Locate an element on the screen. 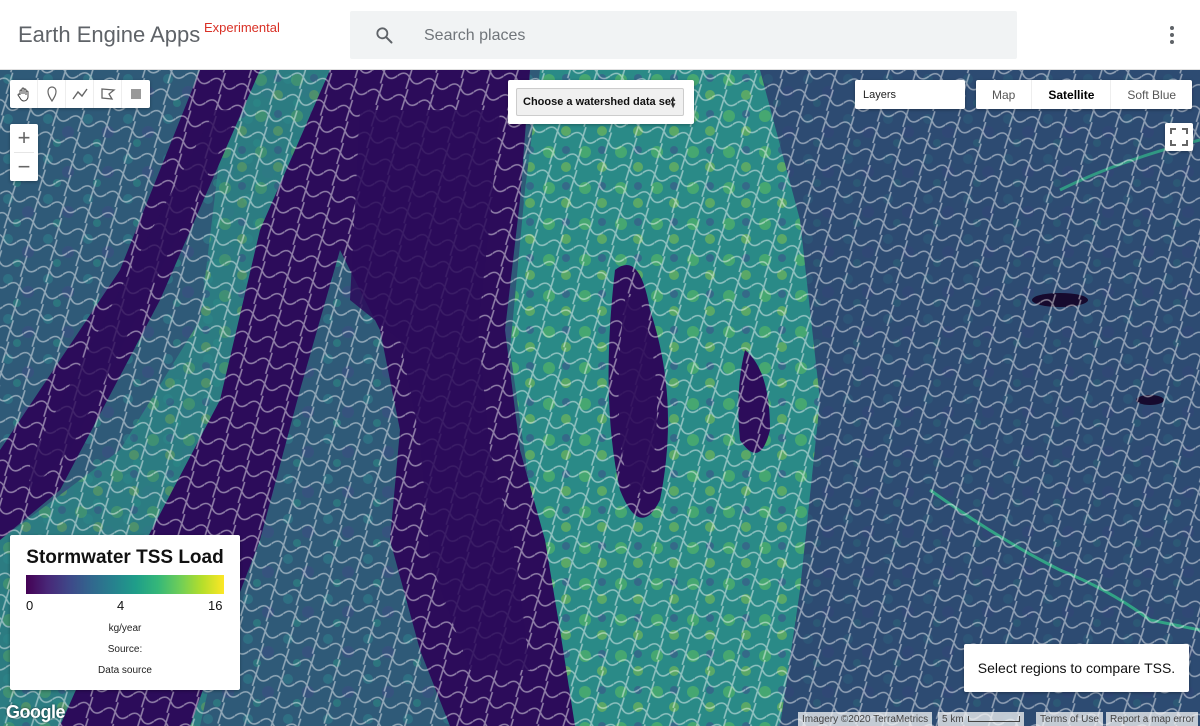 This screenshot has width=1200, height=726. fullscreen-icon is located at coordinates (1179, 137).